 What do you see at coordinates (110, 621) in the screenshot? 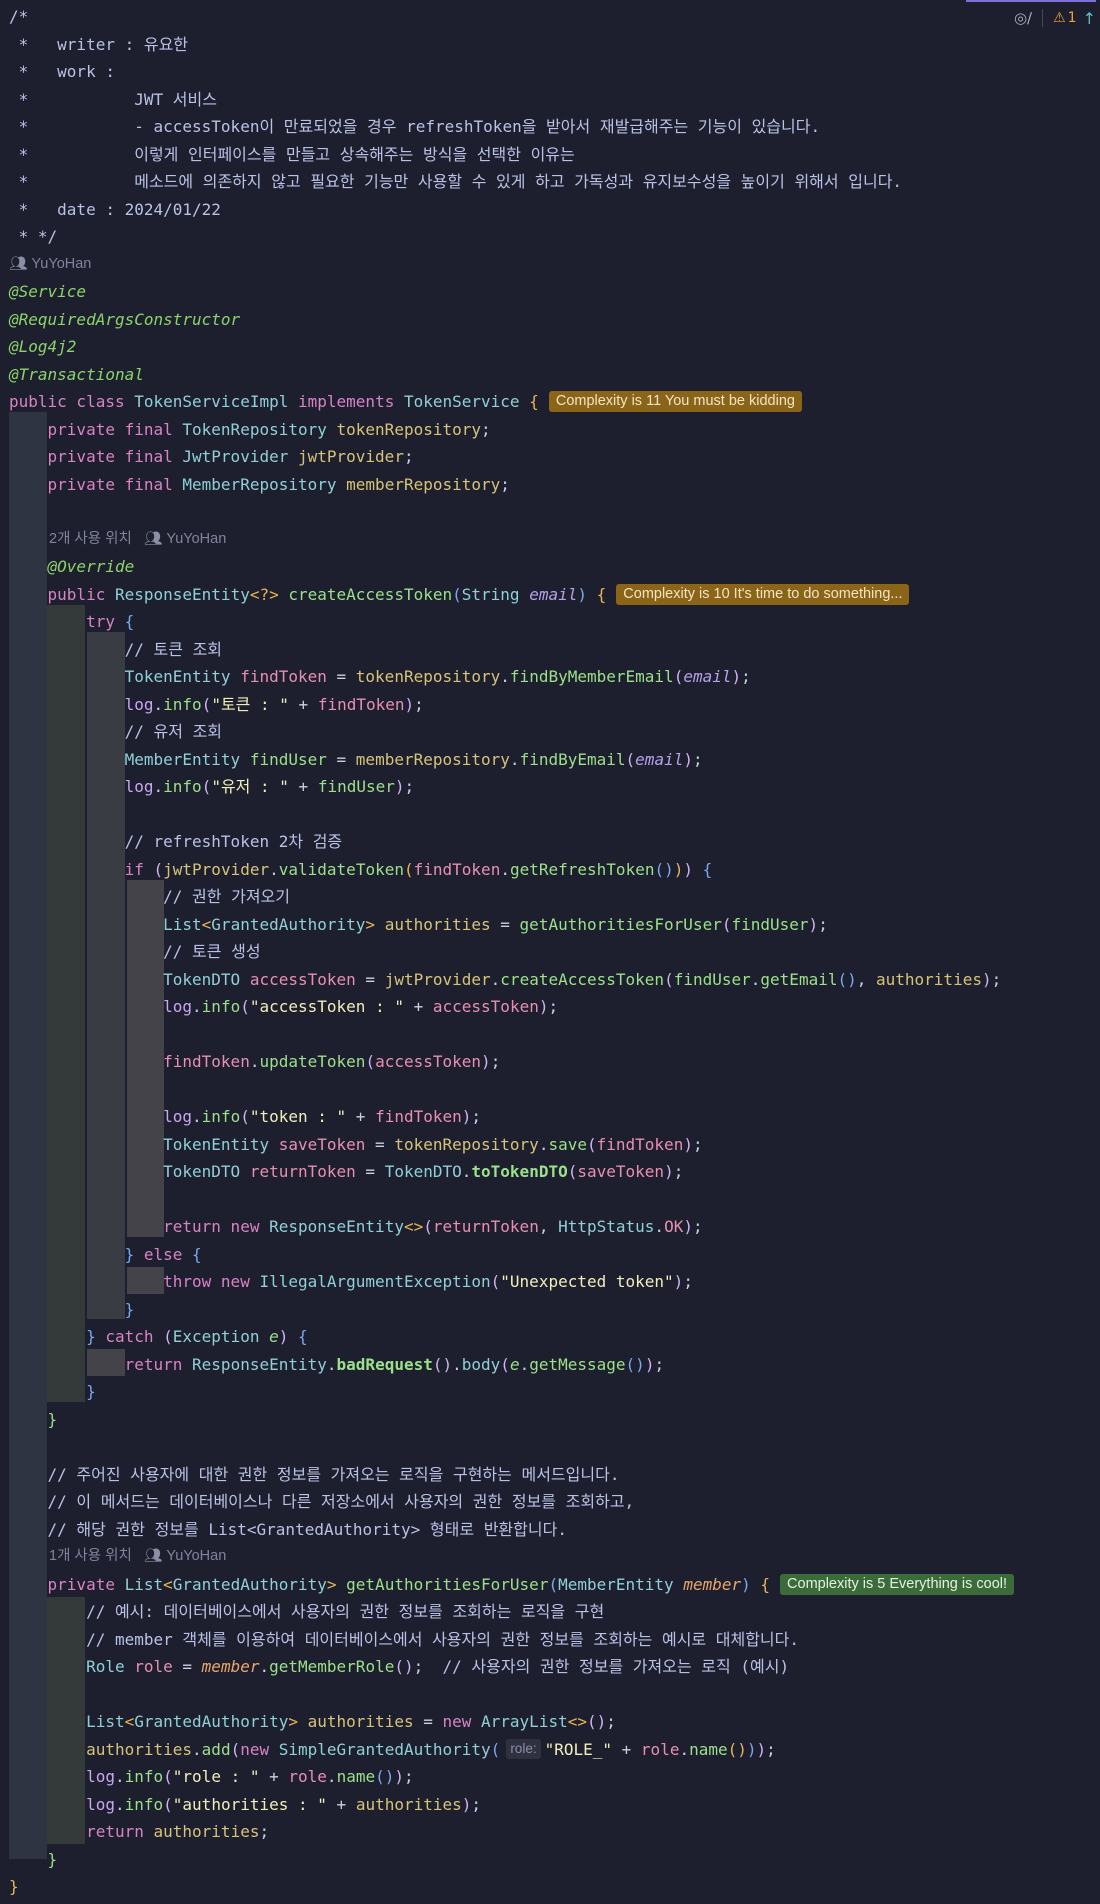
I see `code-line: try {` at bounding box center [110, 621].